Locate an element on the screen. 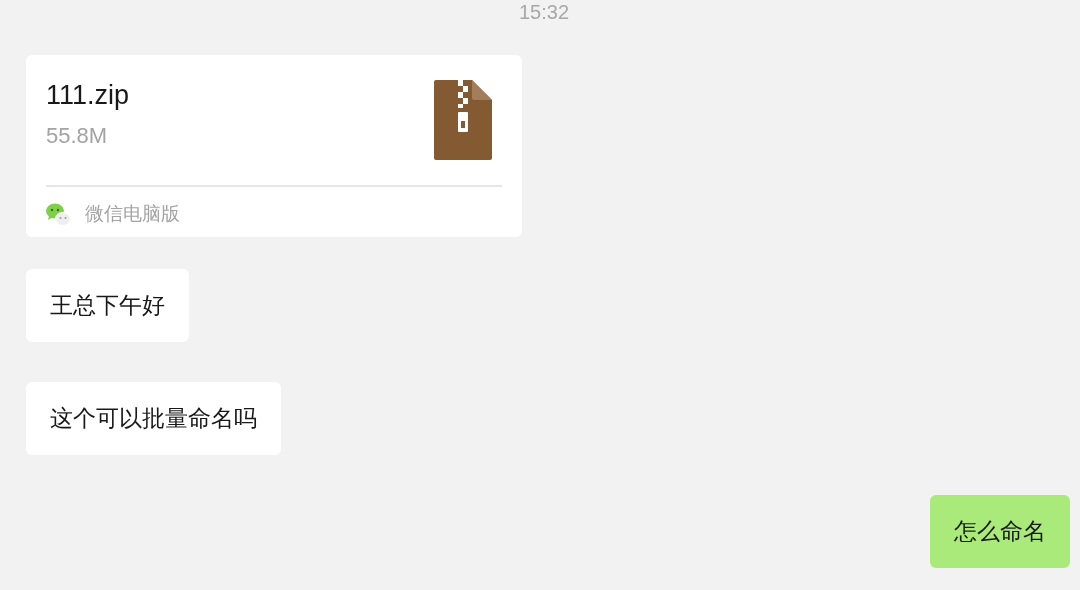 The image size is (1080, 590). file-message-card: 111.zip 55.8M 微信电脑版 is located at coordinates (274, 146).